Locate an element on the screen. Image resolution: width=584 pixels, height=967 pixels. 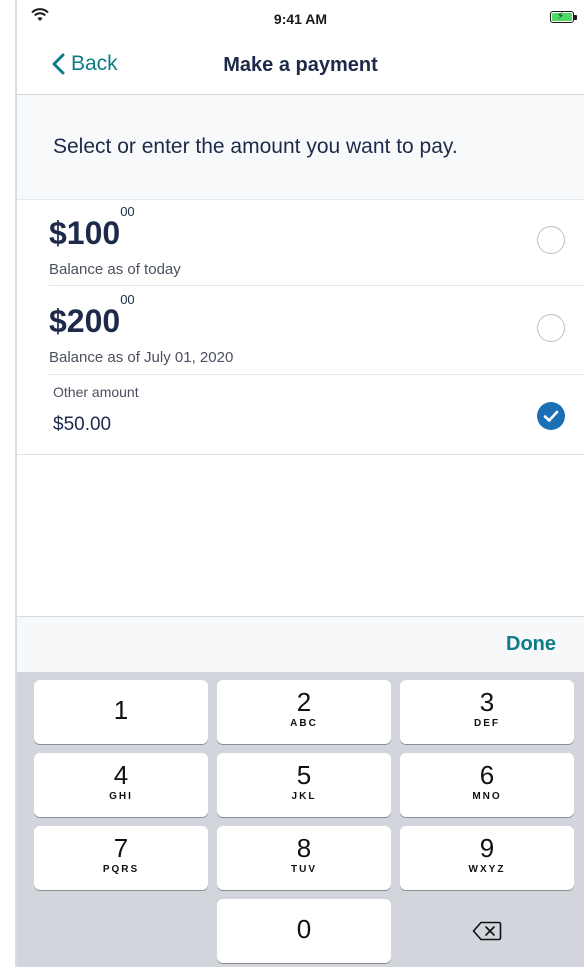
left-edge is located at coordinates (8, 483).